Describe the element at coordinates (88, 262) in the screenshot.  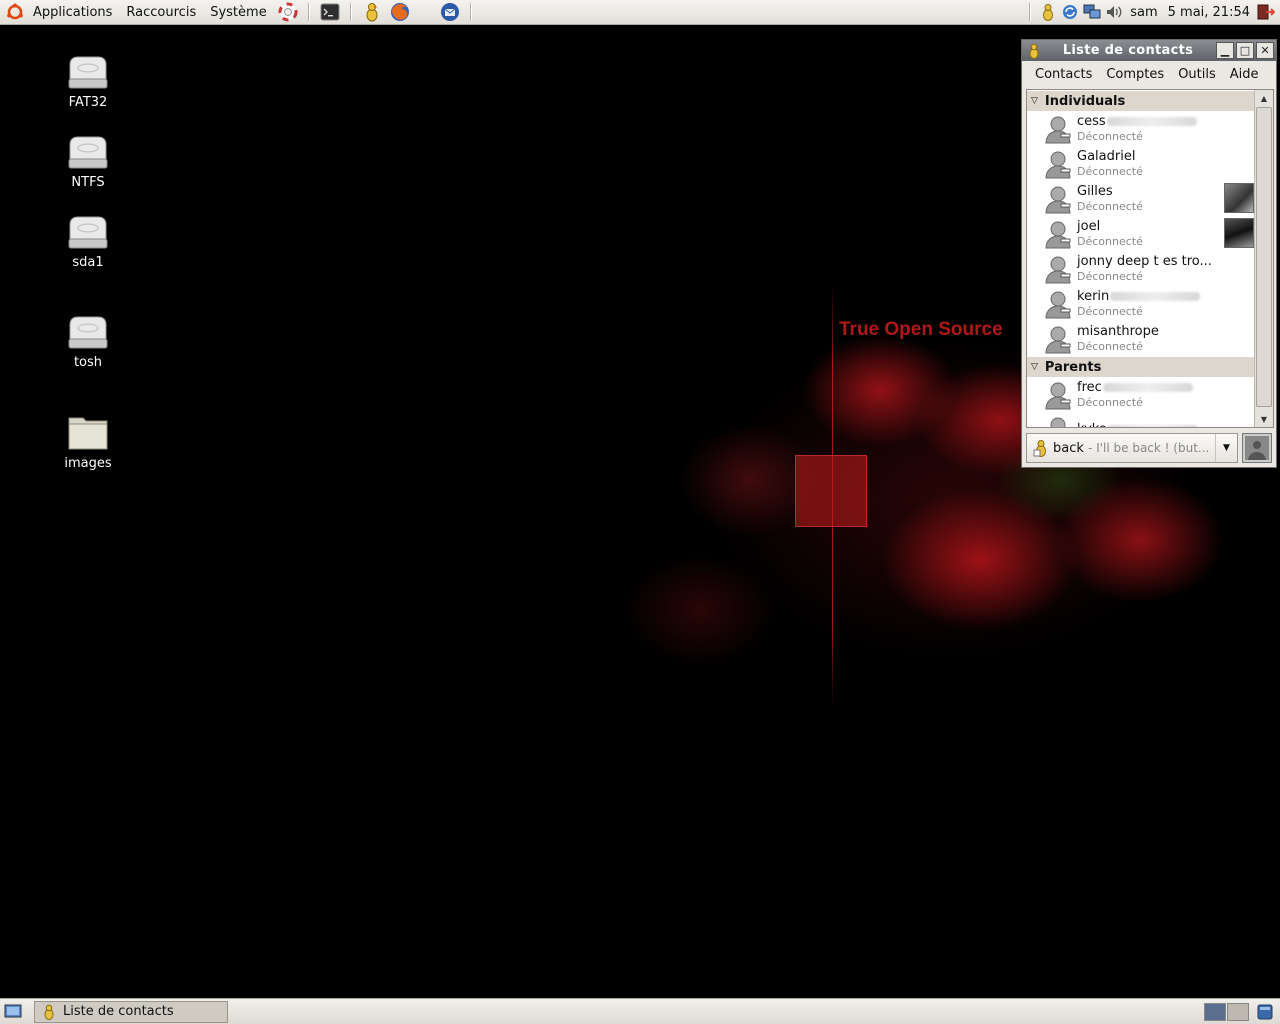
I see `desktop-icon-label: sda1` at that location.